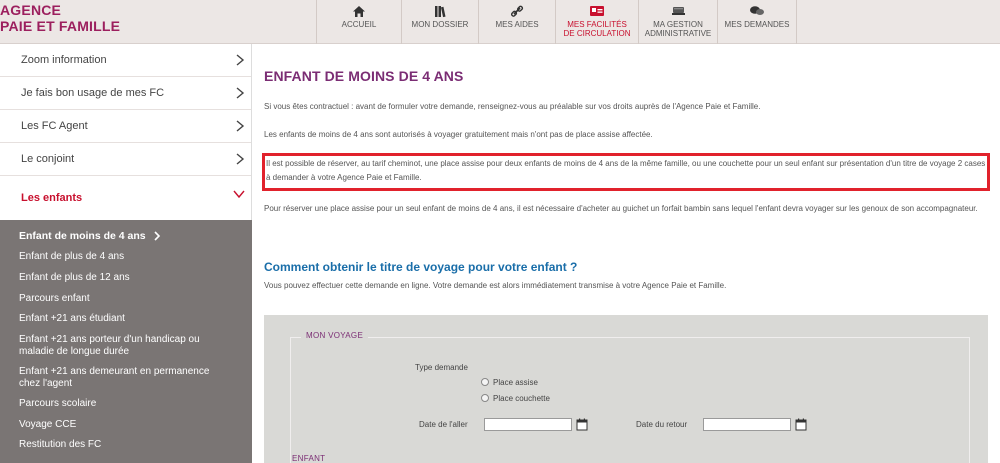  I want to click on submenu-item-parcours-enfant: Parcours enfant, so click(51, 299).